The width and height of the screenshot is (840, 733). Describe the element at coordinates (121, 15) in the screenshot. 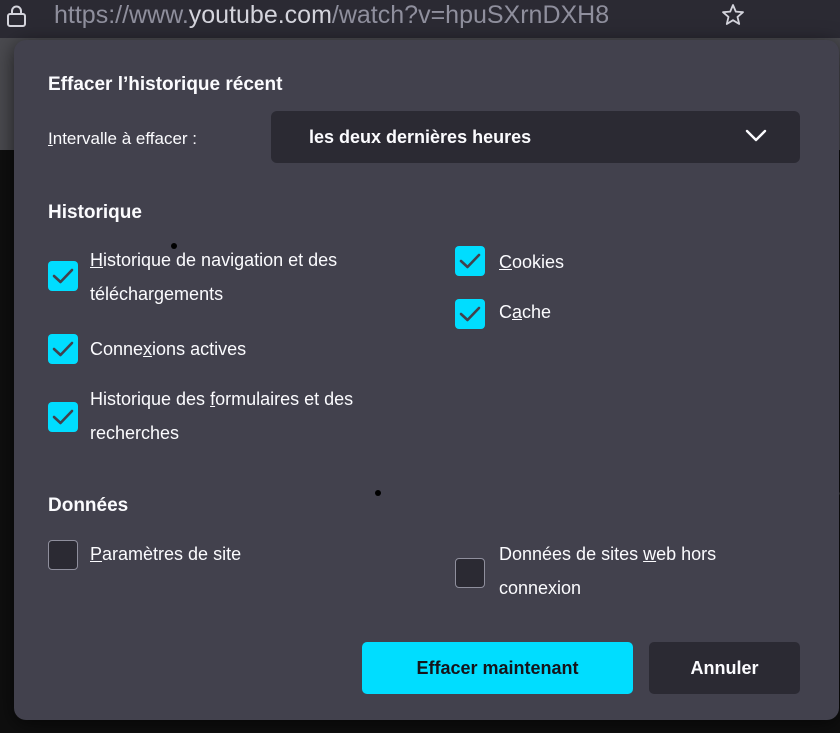

I see `url-prefix: https://www.` at that location.